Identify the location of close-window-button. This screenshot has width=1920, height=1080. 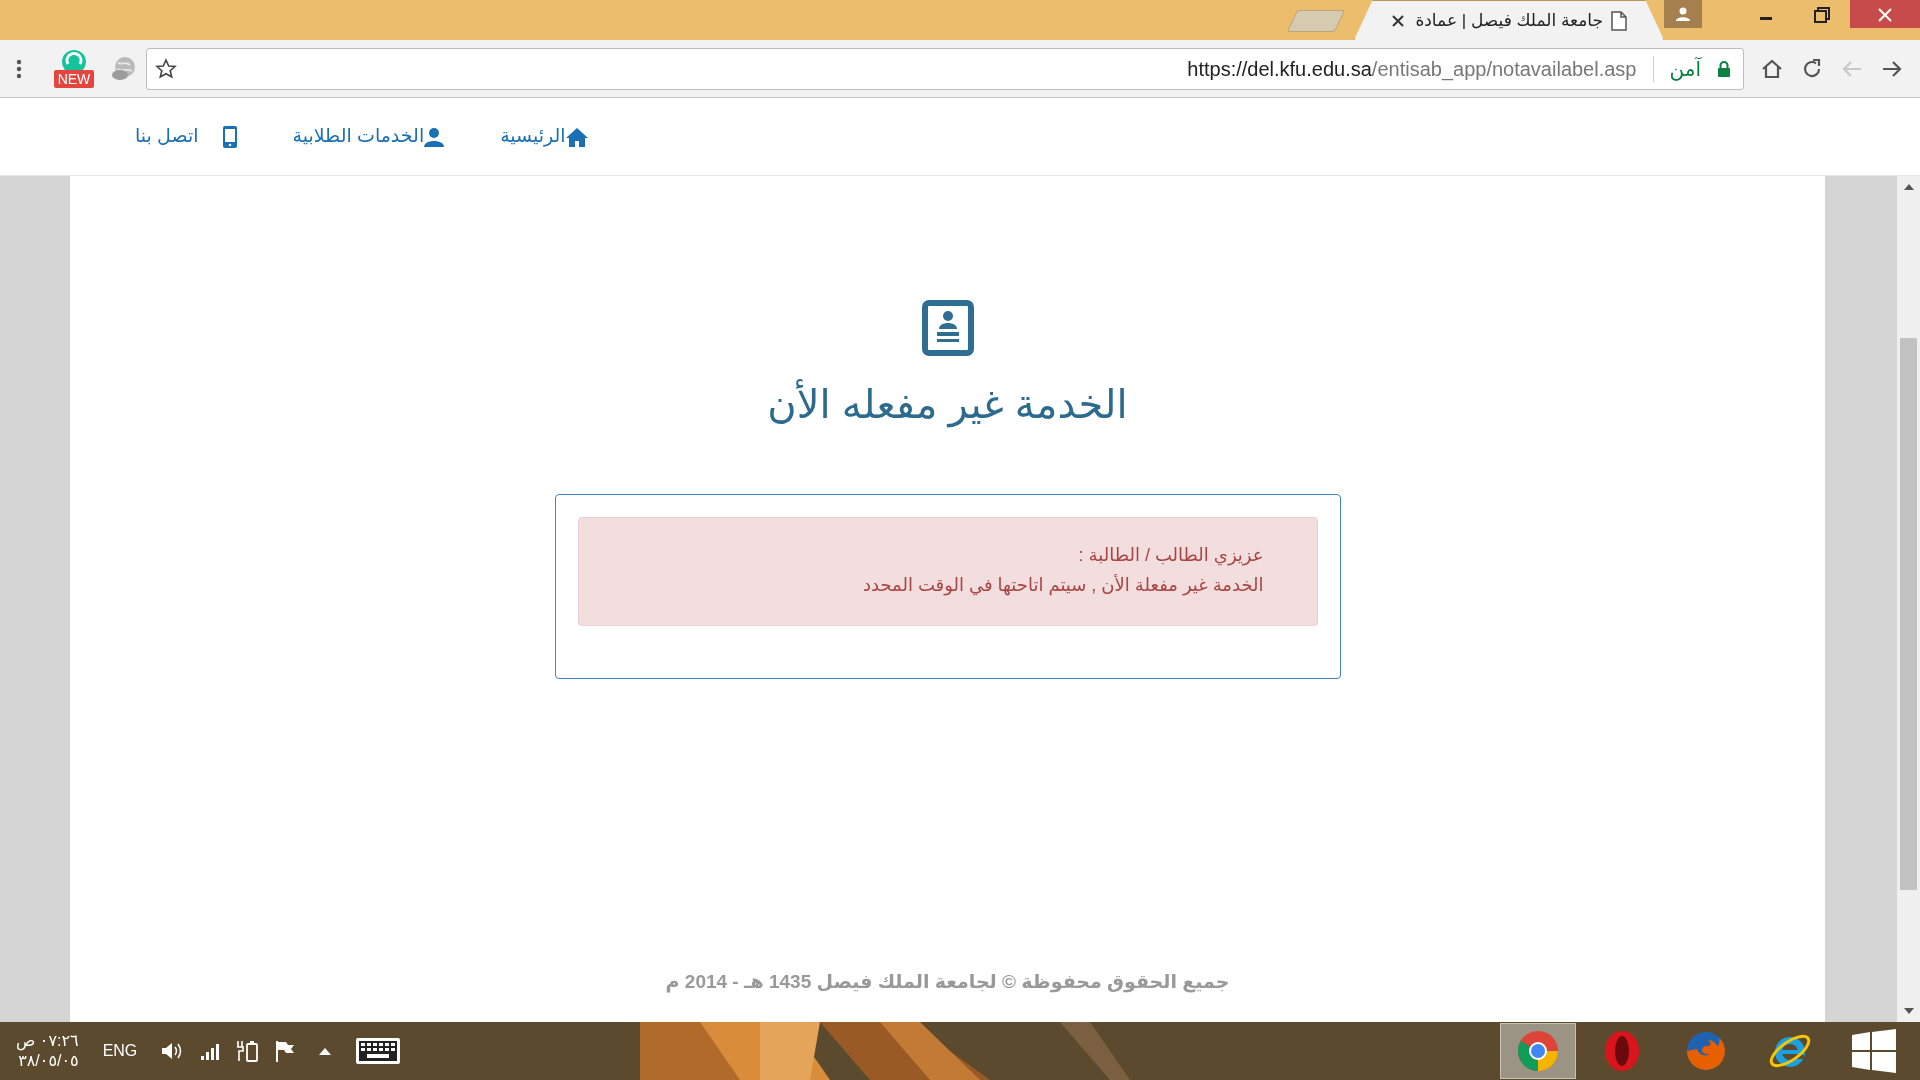
(1885, 14).